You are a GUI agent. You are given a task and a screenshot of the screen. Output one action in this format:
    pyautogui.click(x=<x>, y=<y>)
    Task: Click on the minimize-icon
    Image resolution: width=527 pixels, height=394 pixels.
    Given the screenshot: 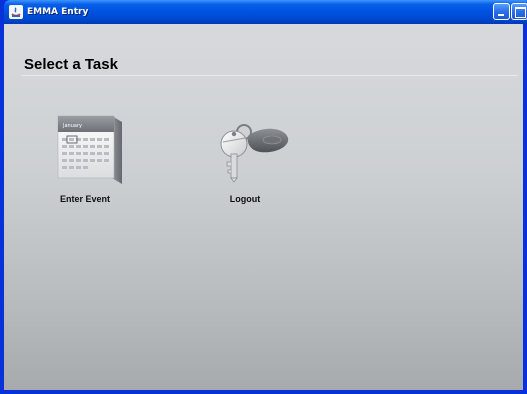 What is the action you would take?
    pyautogui.click(x=501, y=11)
    